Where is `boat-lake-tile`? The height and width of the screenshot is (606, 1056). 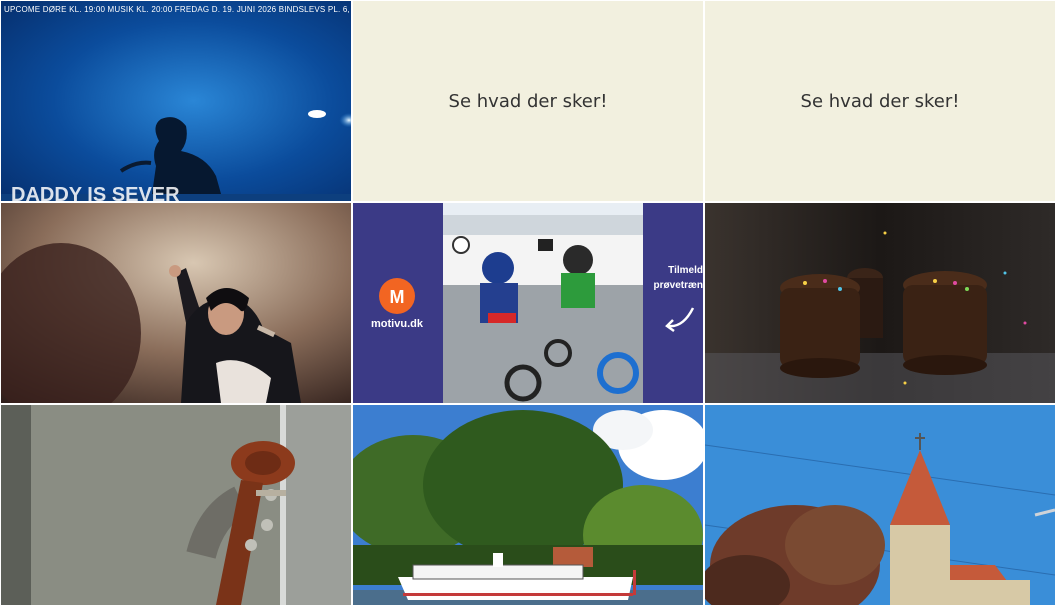
boat-lake-tile is located at coordinates (528, 505).